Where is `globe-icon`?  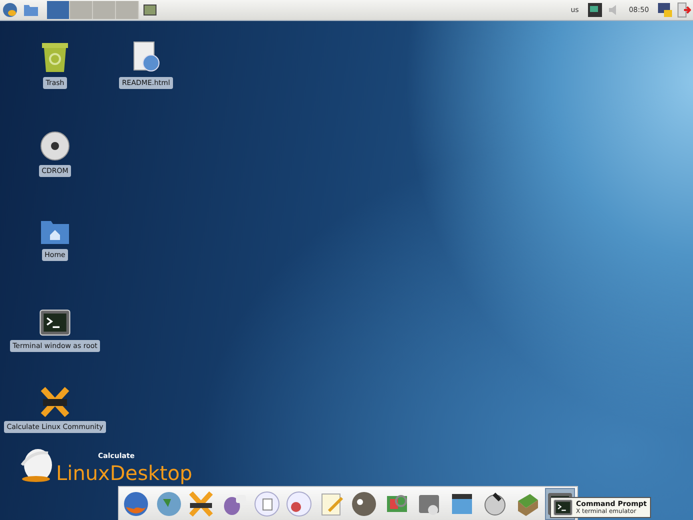
globe-icon is located at coordinates (169, 503).